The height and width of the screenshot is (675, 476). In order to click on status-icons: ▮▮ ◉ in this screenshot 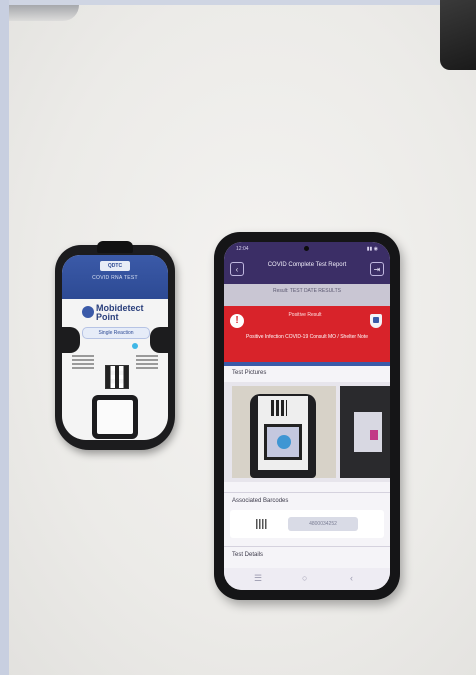, I will do `click(372, 249)`.